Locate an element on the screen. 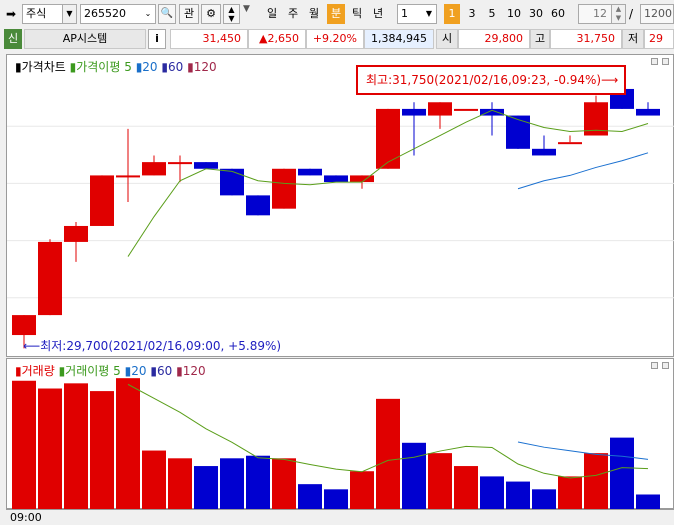 The height and width of the screenshot is (525, 674). interval-value: 1 is located at coordinates (404, 13).